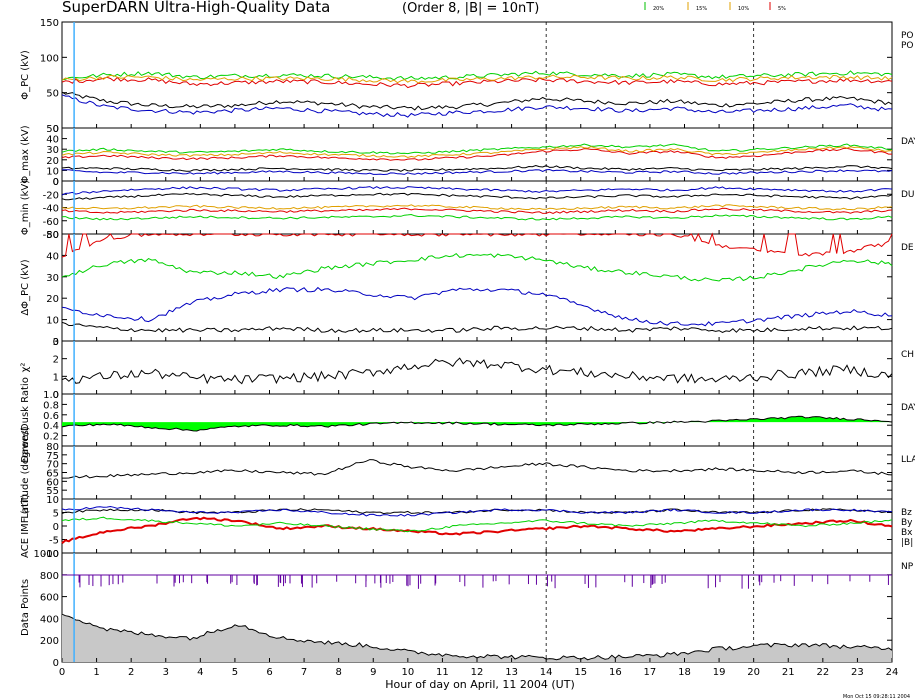 This screenshot has height=700, width=915. Describe the element at coordinates (743, 9) in the screenshot. I see `pct-label: 10%` at that location.